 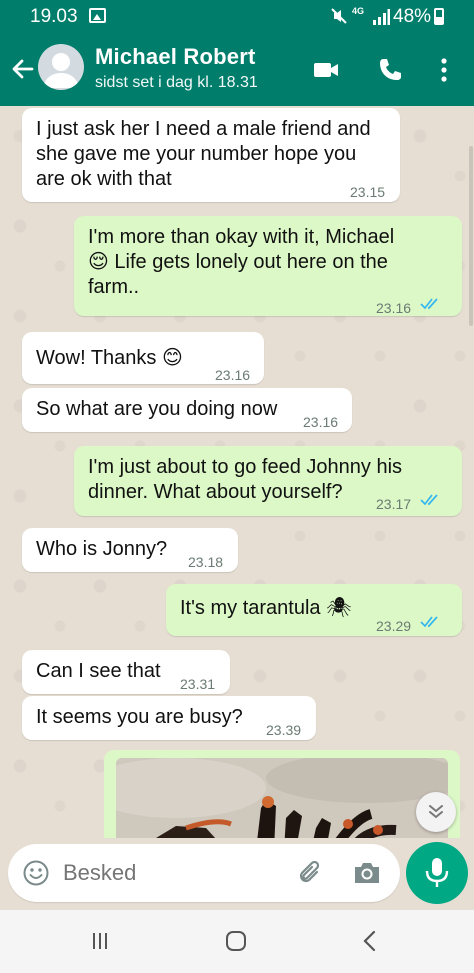 I want to click on message-input-box, so click(x=204, y=873).